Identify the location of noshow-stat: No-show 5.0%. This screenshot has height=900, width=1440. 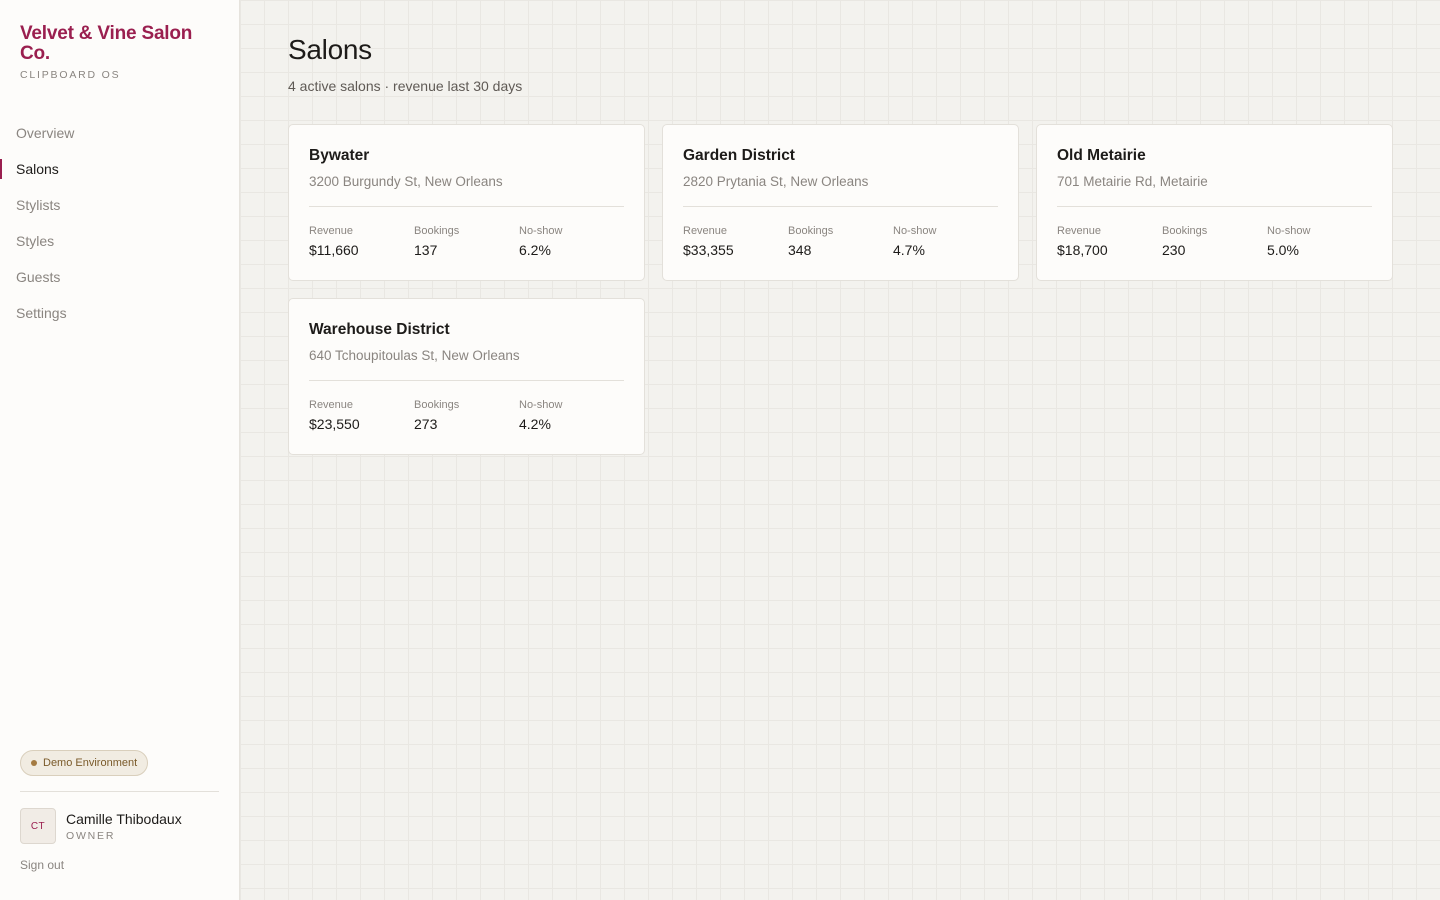
(1319, 241).